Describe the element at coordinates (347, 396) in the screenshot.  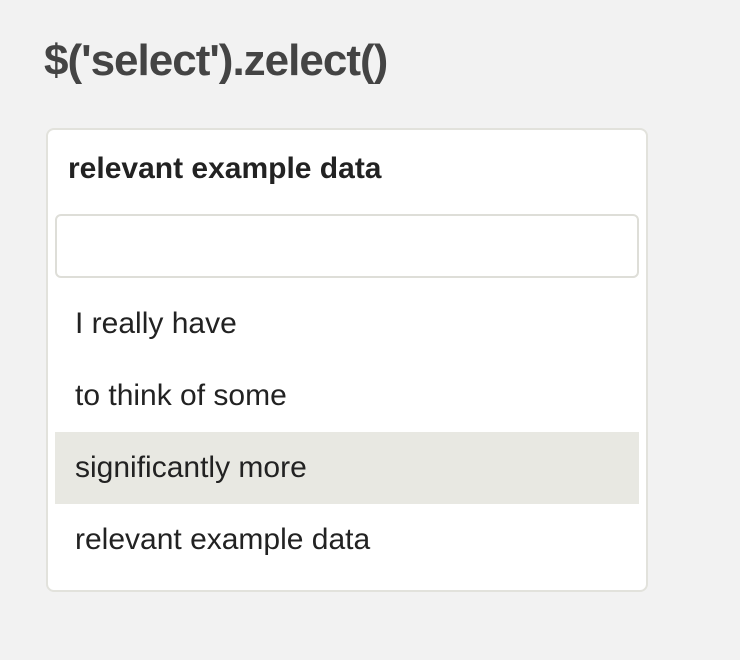
I see `option-item: to think of some` at that location.